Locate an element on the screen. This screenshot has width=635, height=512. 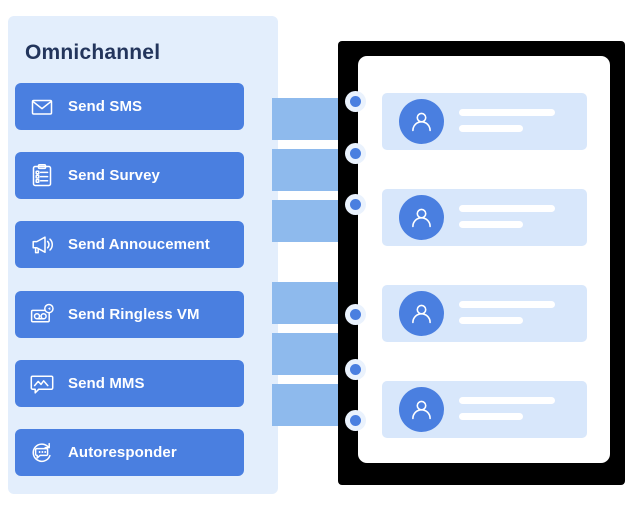
channel-button-send-ringless-vm: Send Ringless VM is located at coordinates (129, 314).